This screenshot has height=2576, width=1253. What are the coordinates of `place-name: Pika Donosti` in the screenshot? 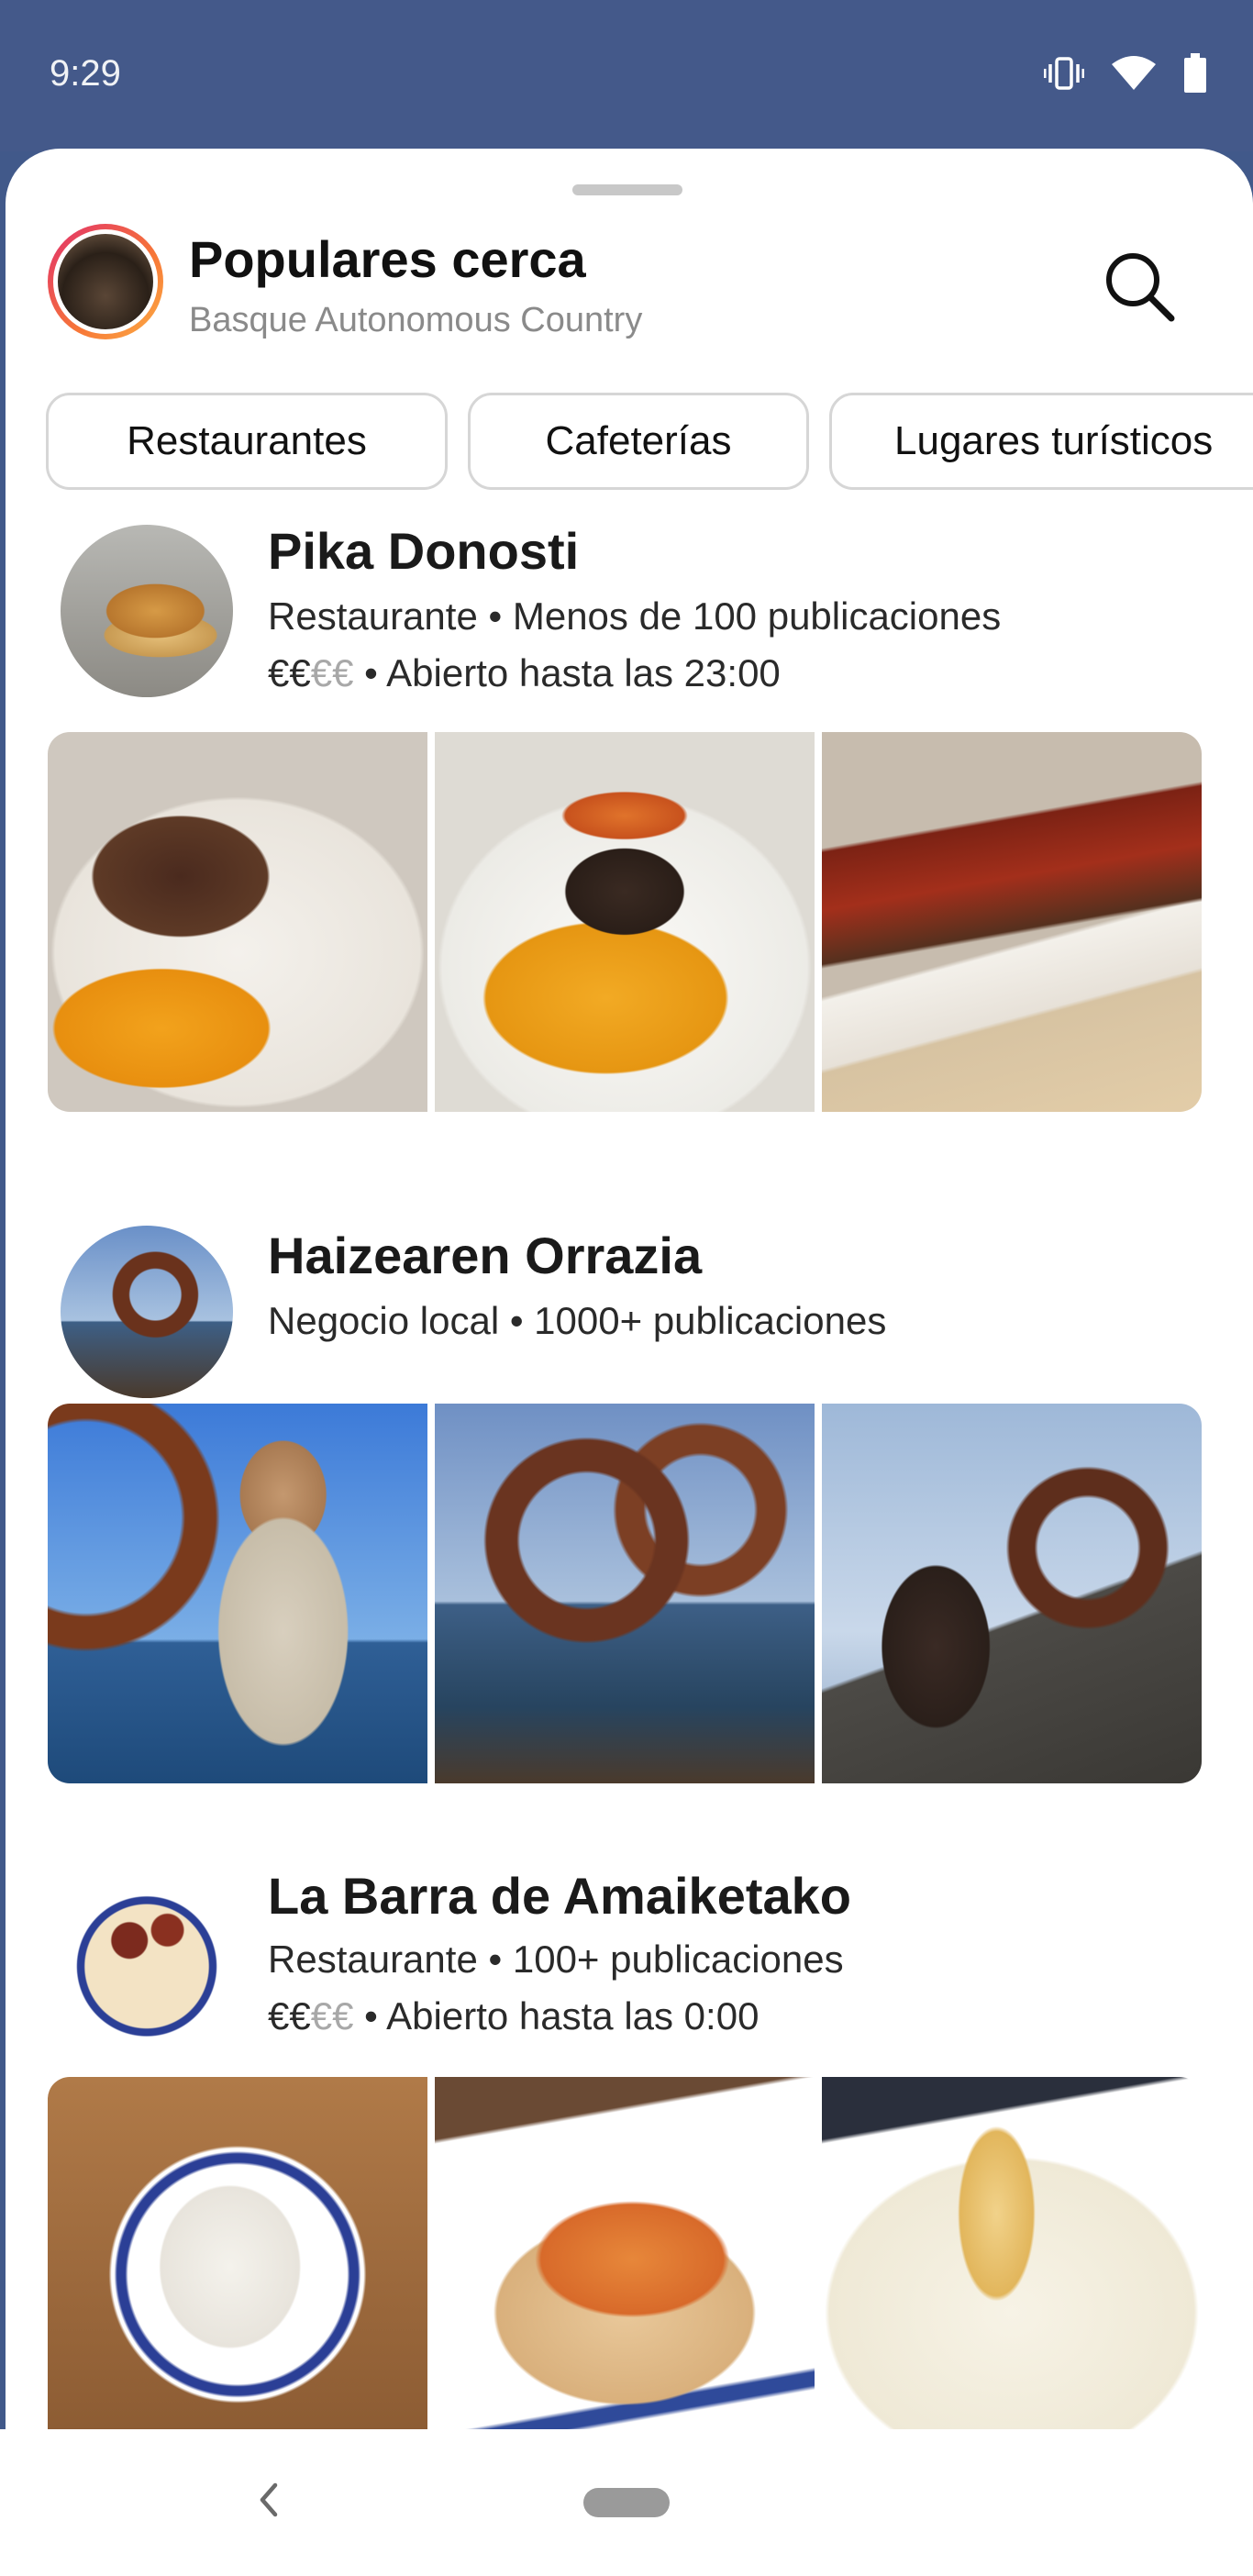 It's located at (423, 551).